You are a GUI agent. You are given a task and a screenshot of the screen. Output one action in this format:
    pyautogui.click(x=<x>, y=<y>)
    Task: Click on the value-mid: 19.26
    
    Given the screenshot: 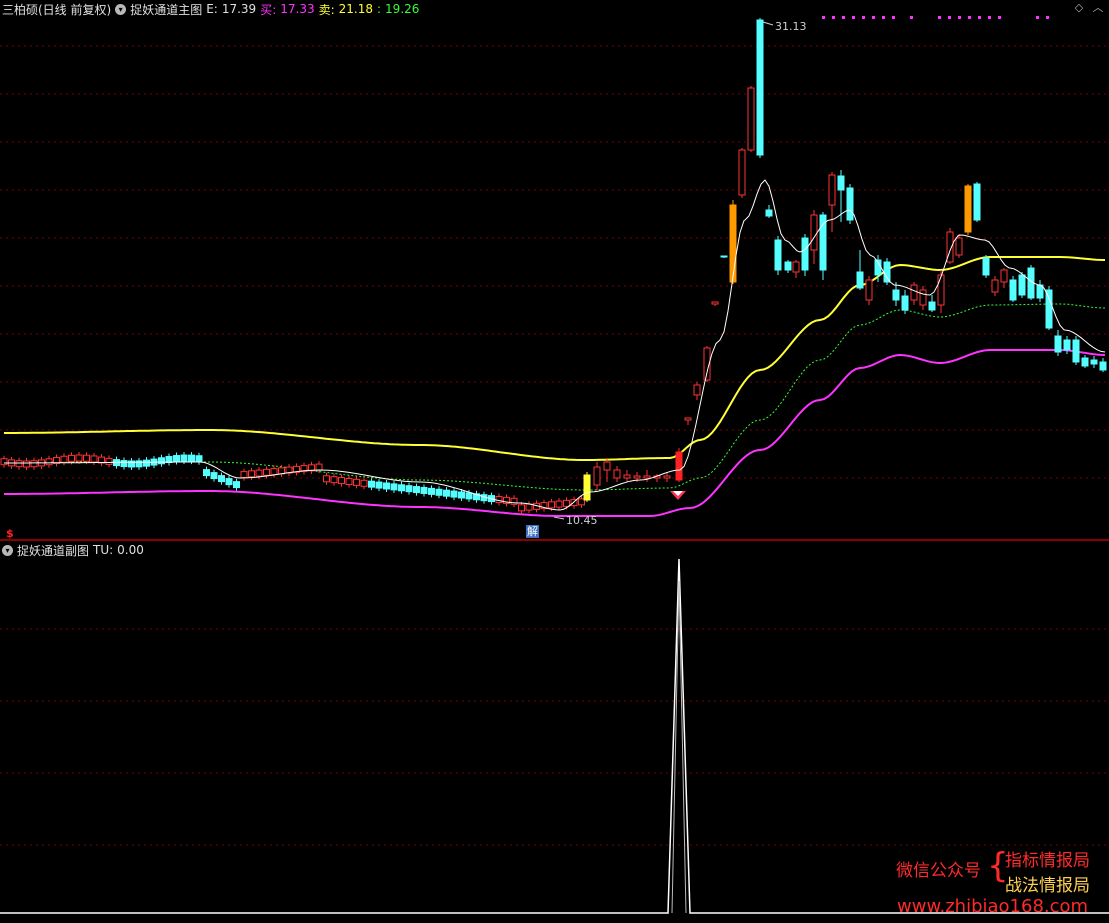 What is the action you would take?
    pyautogui.click(x=402, y=9)
    